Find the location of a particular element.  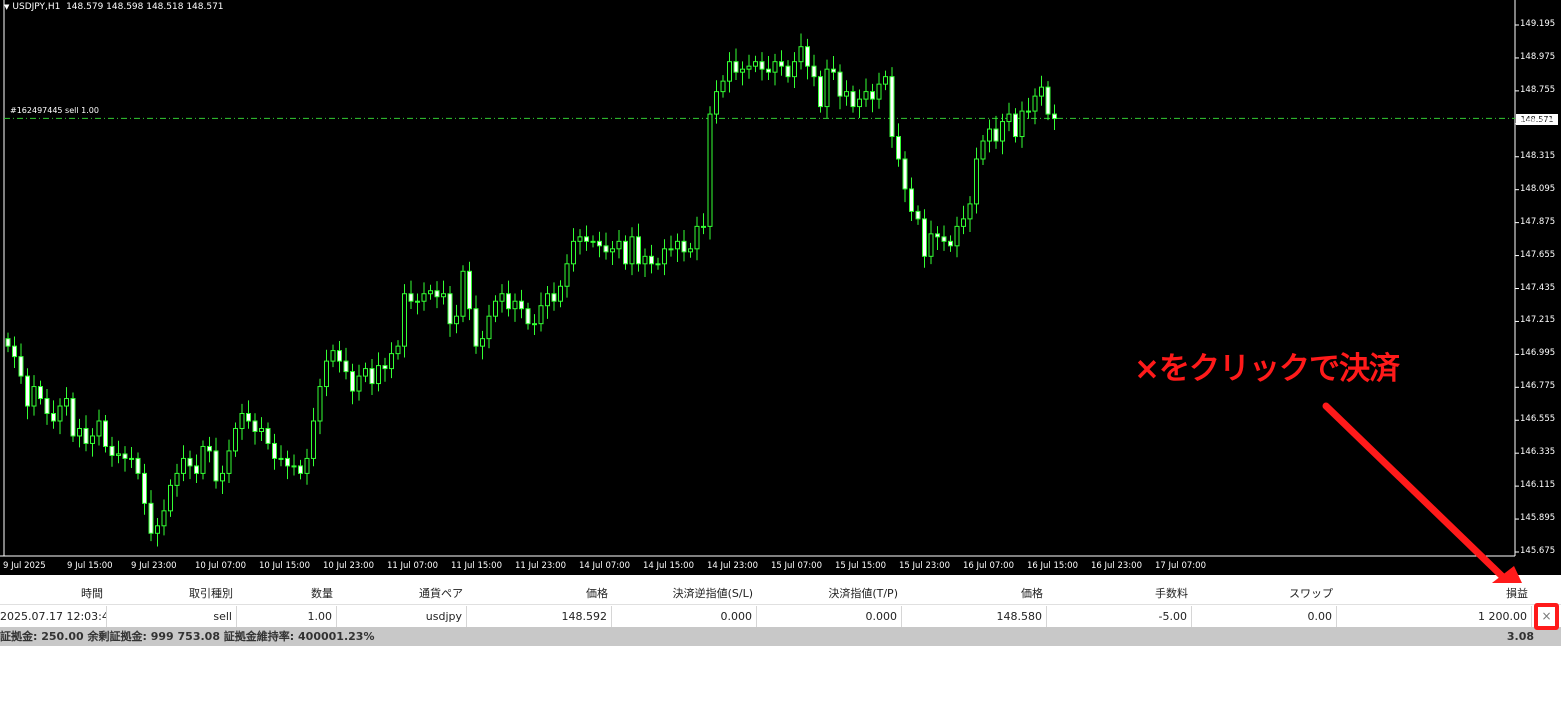

time-tick-label: 10 Jul 23:00 is located at coordinates (348, 566).